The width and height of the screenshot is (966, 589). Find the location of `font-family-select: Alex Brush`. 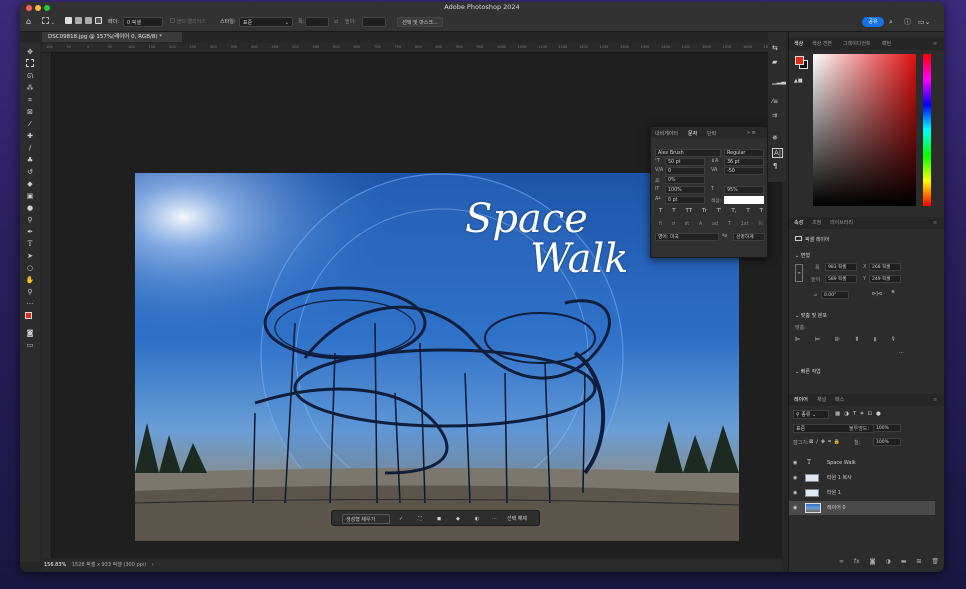

font-family-select: Alex Brush is located at coordinates (688, 153).